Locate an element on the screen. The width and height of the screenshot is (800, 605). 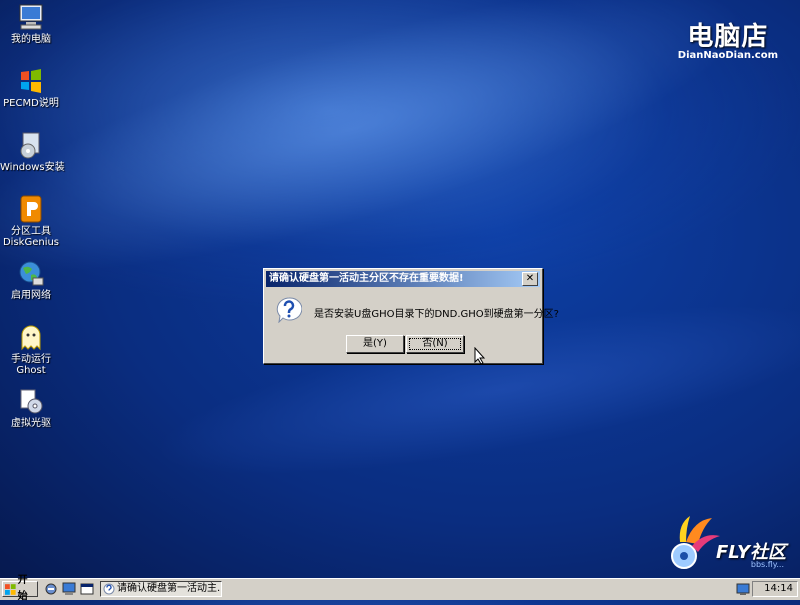
windows-flag-icon is located at coordinates (31, 81).